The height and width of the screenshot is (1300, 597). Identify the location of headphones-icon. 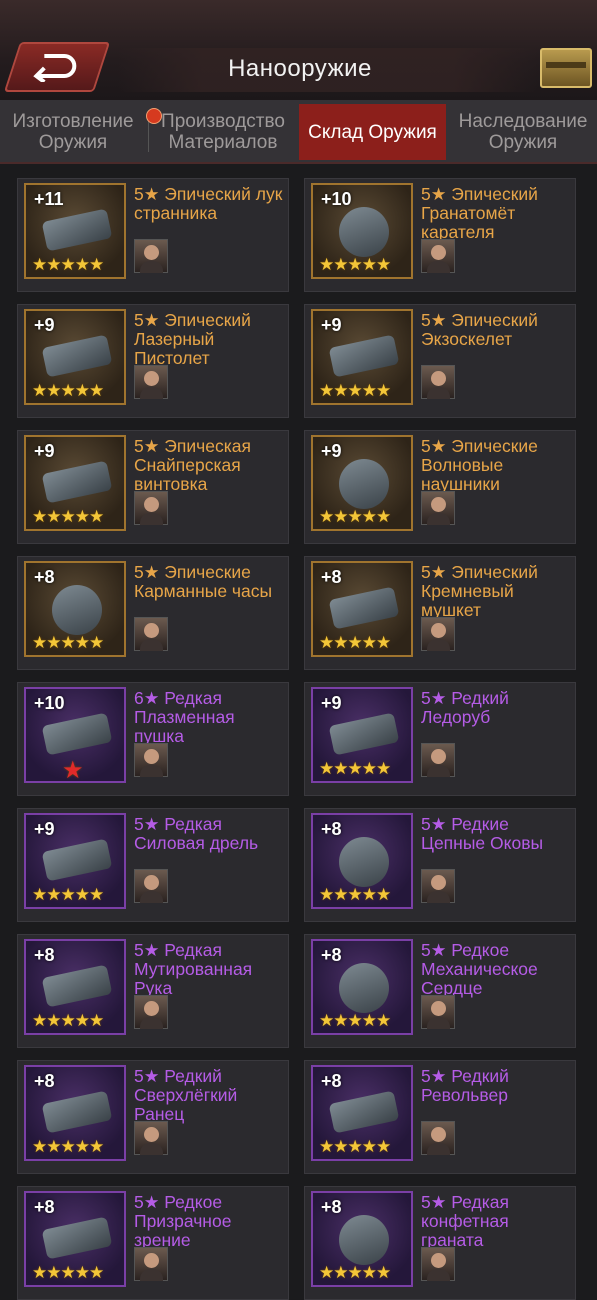
(364, 484).